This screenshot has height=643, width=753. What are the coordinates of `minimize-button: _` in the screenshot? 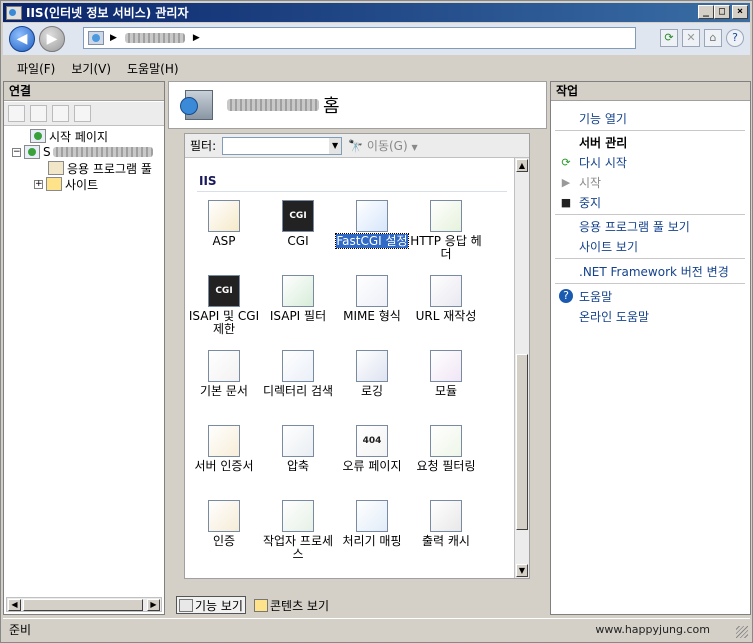 It's located at (706, 12).